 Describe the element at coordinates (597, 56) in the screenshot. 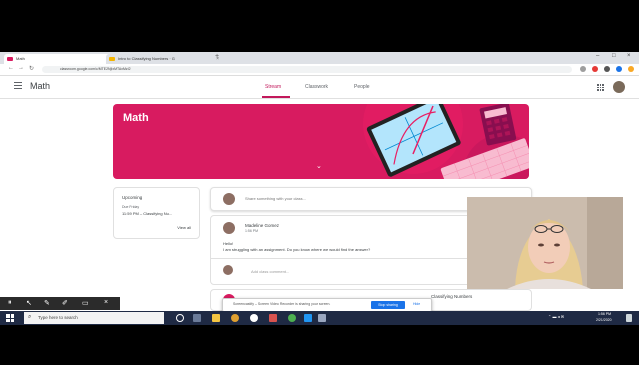

I see `minimize-icon: –` at that location.